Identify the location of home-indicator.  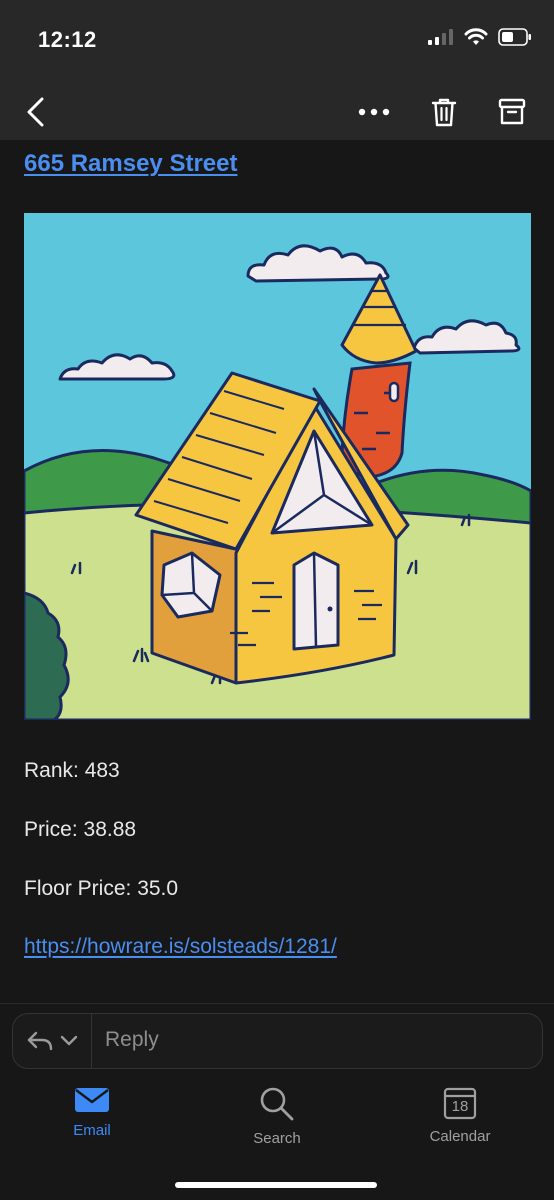
(276, 1185).